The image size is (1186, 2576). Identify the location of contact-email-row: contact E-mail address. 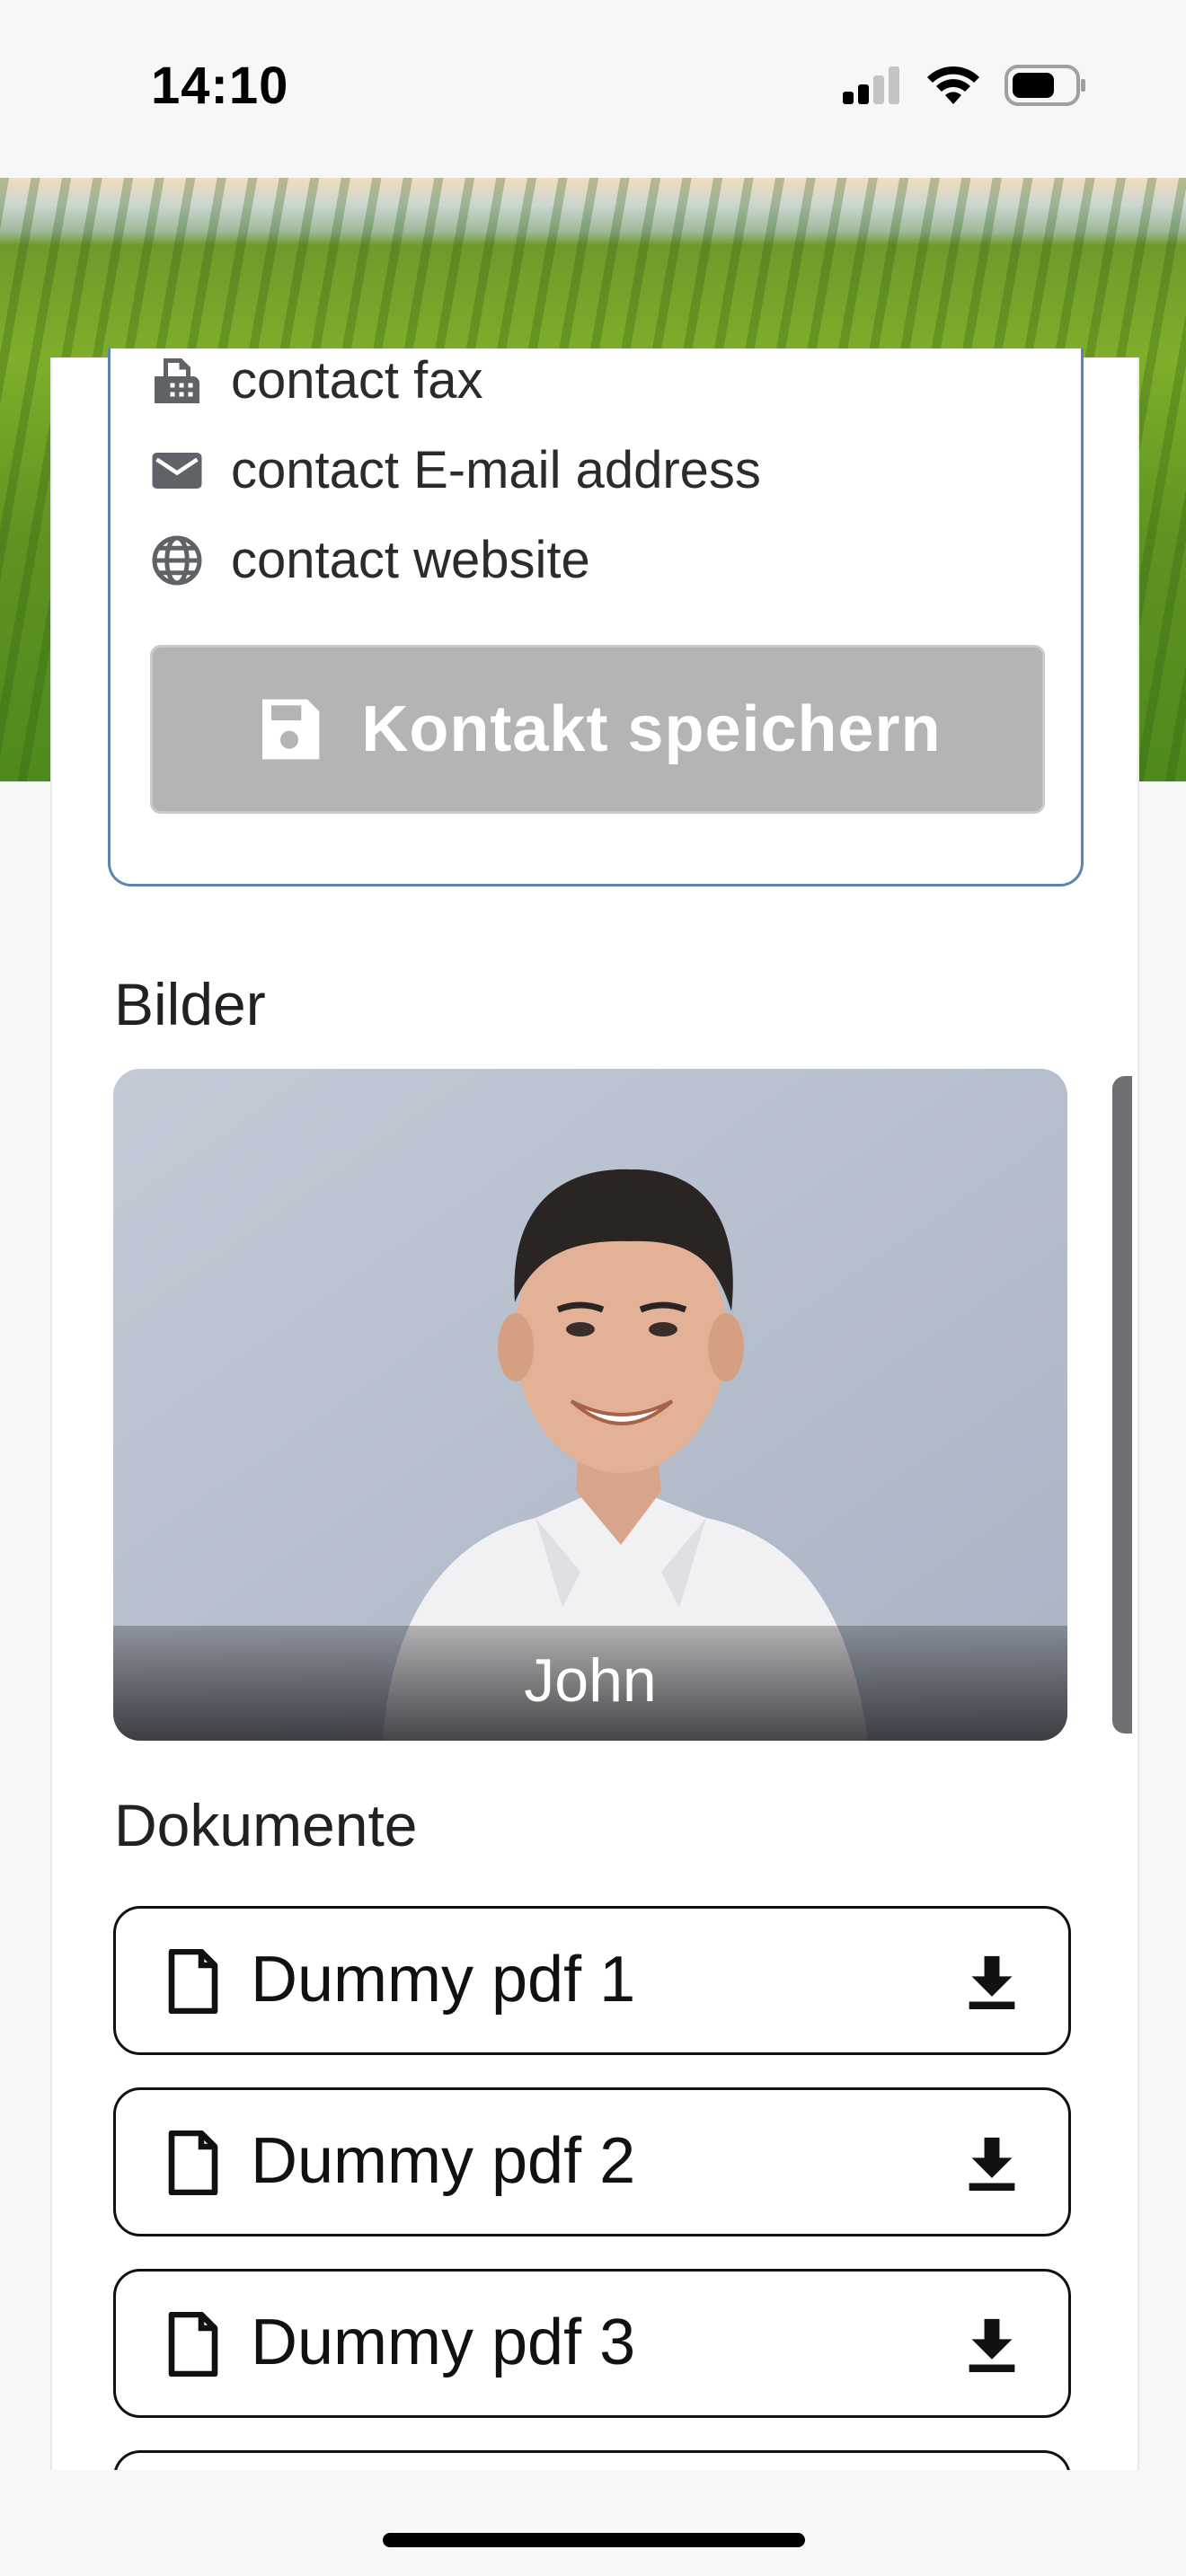
(455, 470).